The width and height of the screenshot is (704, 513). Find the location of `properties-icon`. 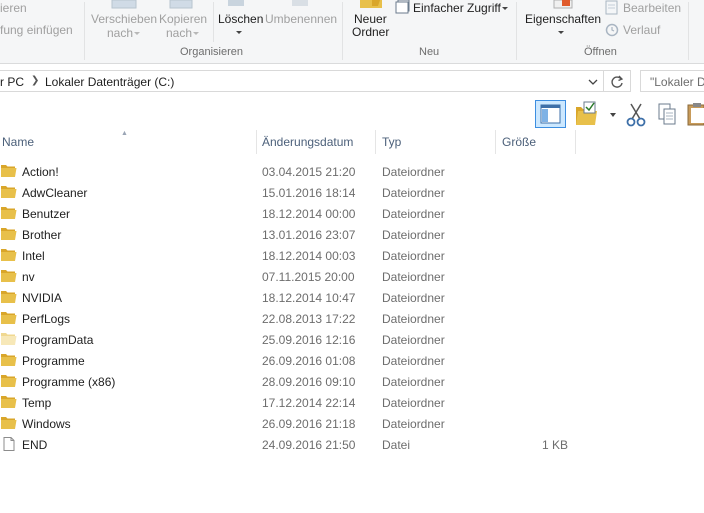

properties-icon is located at coordinates (563, 4).